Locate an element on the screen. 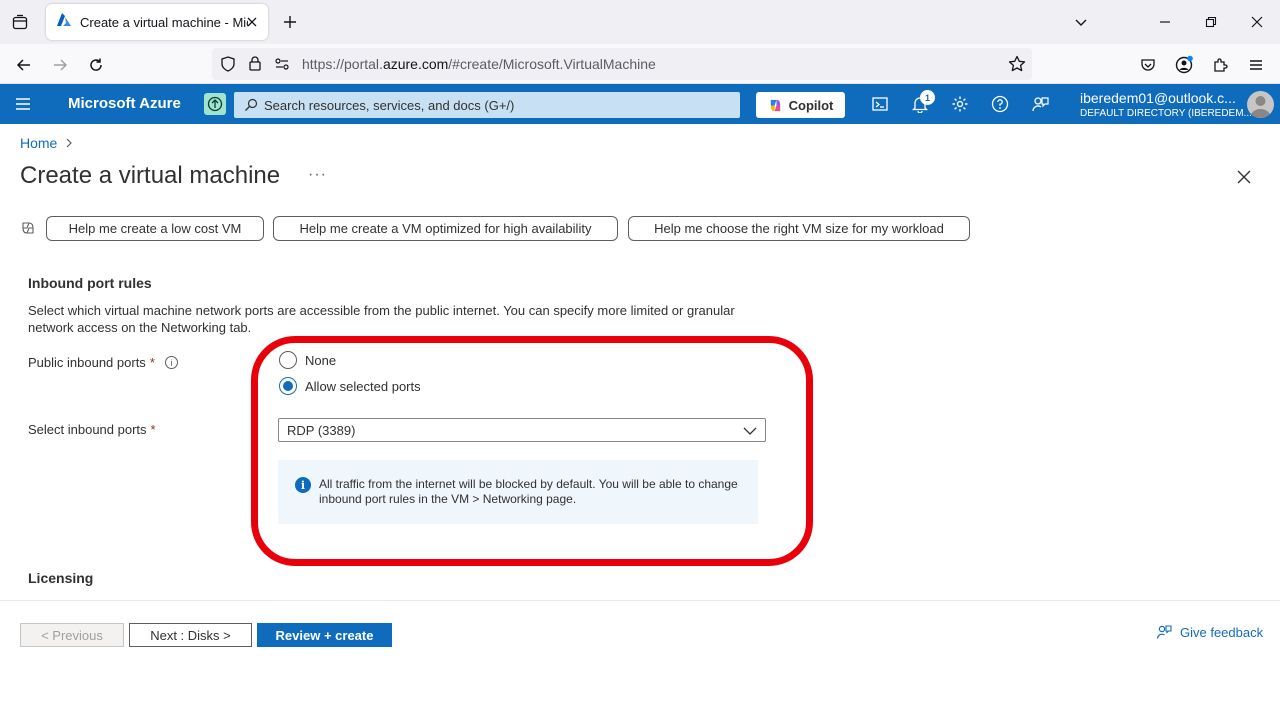 This screenshot has height=720, width=1280. close-blade-icon is located at coordinates (1244, 177).